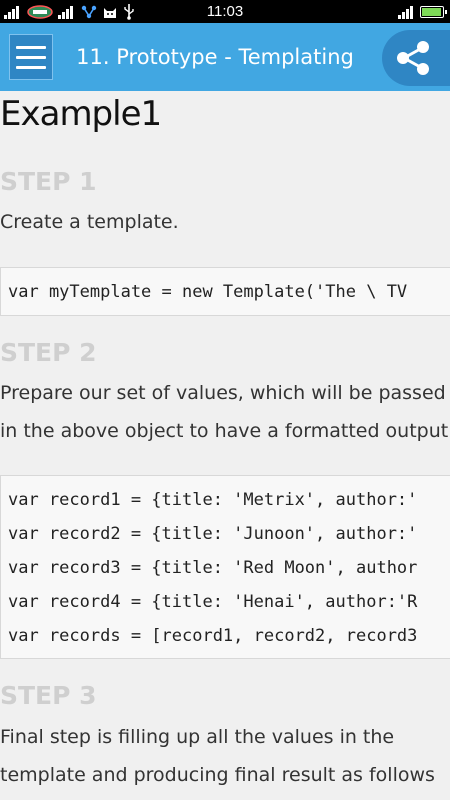 This screenshot has height=800, width=450. I want to click on step-1-label: STEP 1, so click(48, 181).